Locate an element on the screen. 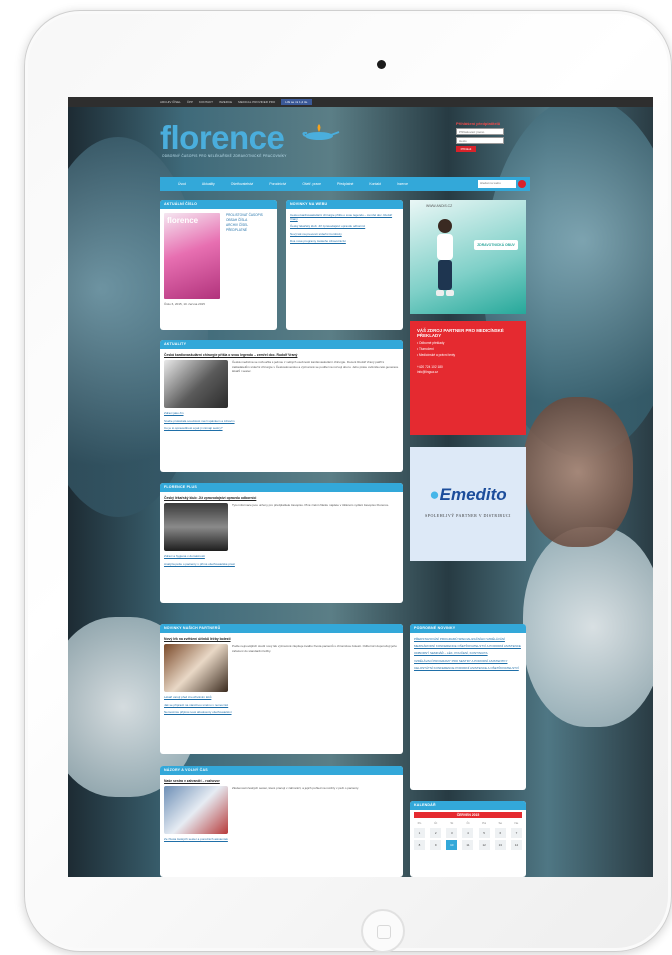 The image size is (672, 955). calendar-day: 6 is located at coordinates (500, 833).